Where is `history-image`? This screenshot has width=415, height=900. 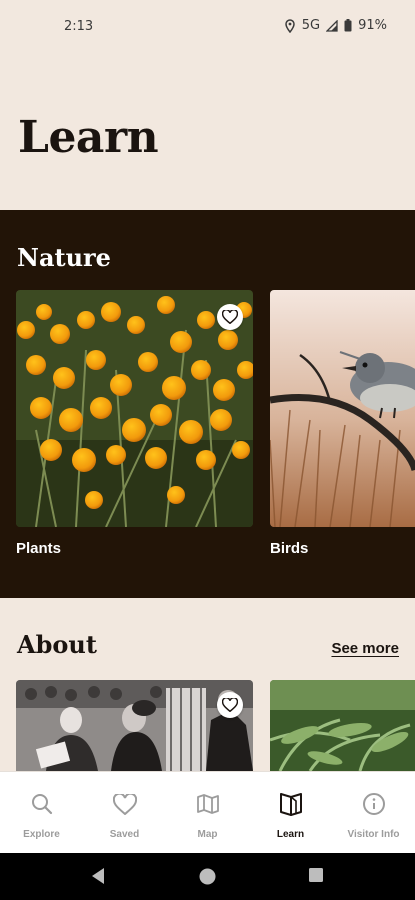 history-image is located at coordinates (134, 725).